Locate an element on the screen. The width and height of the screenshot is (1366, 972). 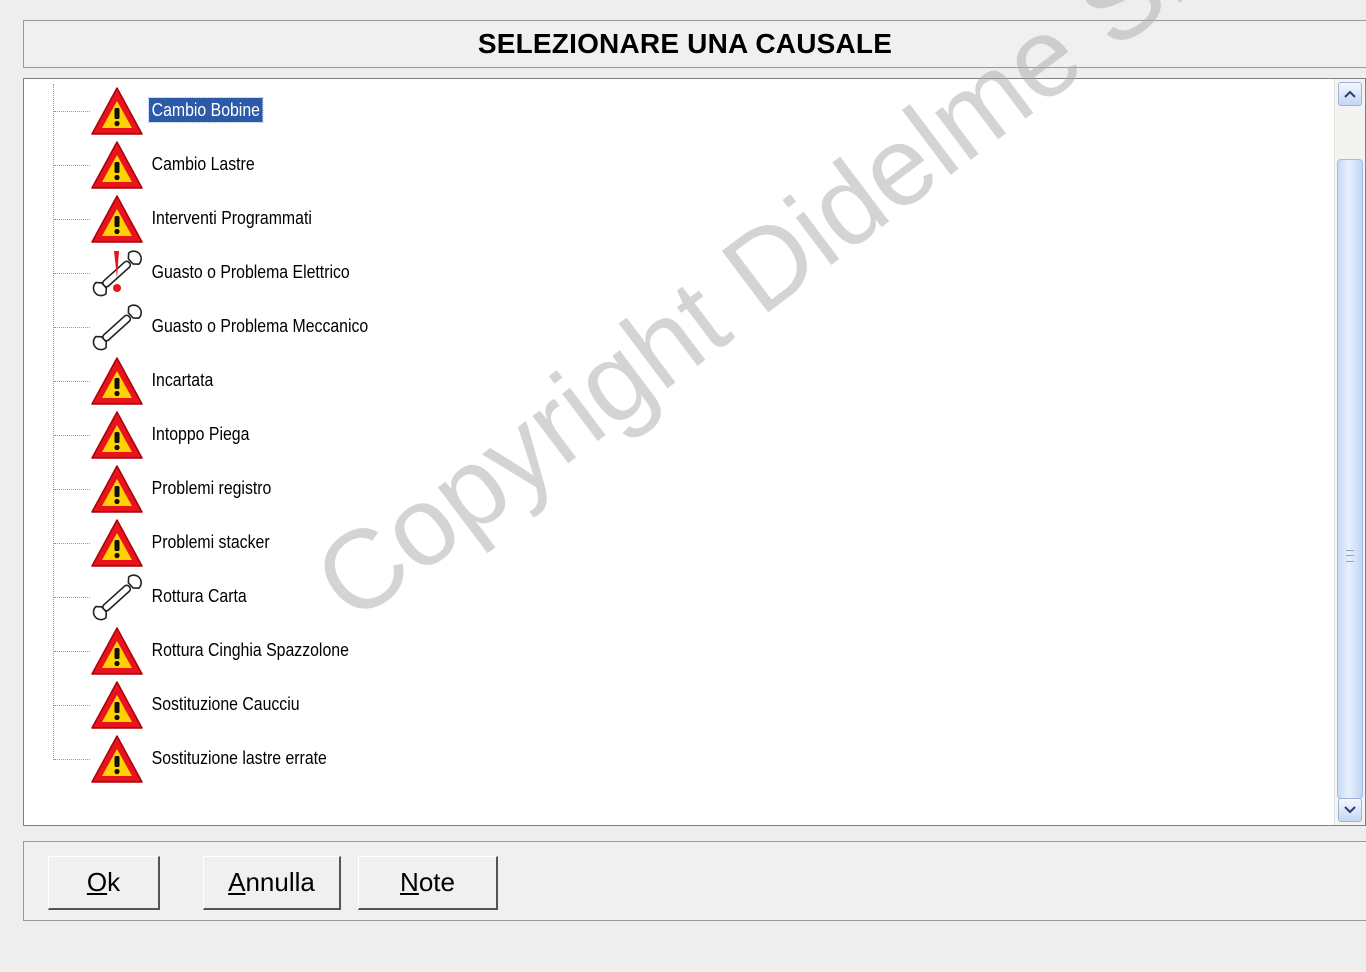
electric-wrench-icon is located at coordinates (117, 273).